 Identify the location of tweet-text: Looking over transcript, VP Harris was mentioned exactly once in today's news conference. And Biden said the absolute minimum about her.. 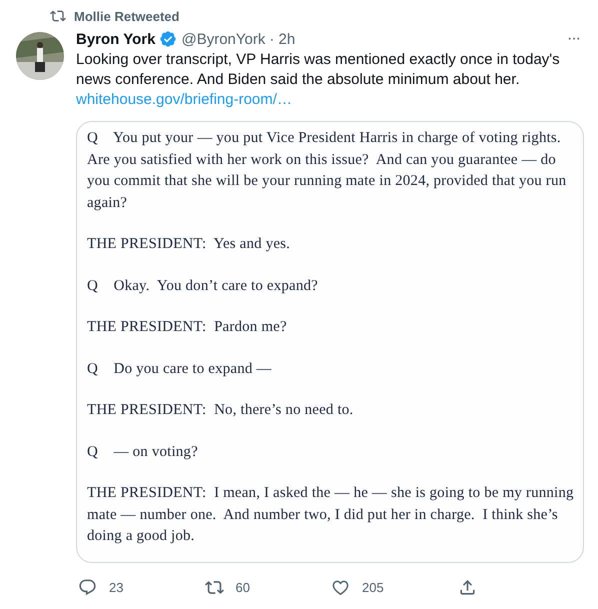
(318, 70).